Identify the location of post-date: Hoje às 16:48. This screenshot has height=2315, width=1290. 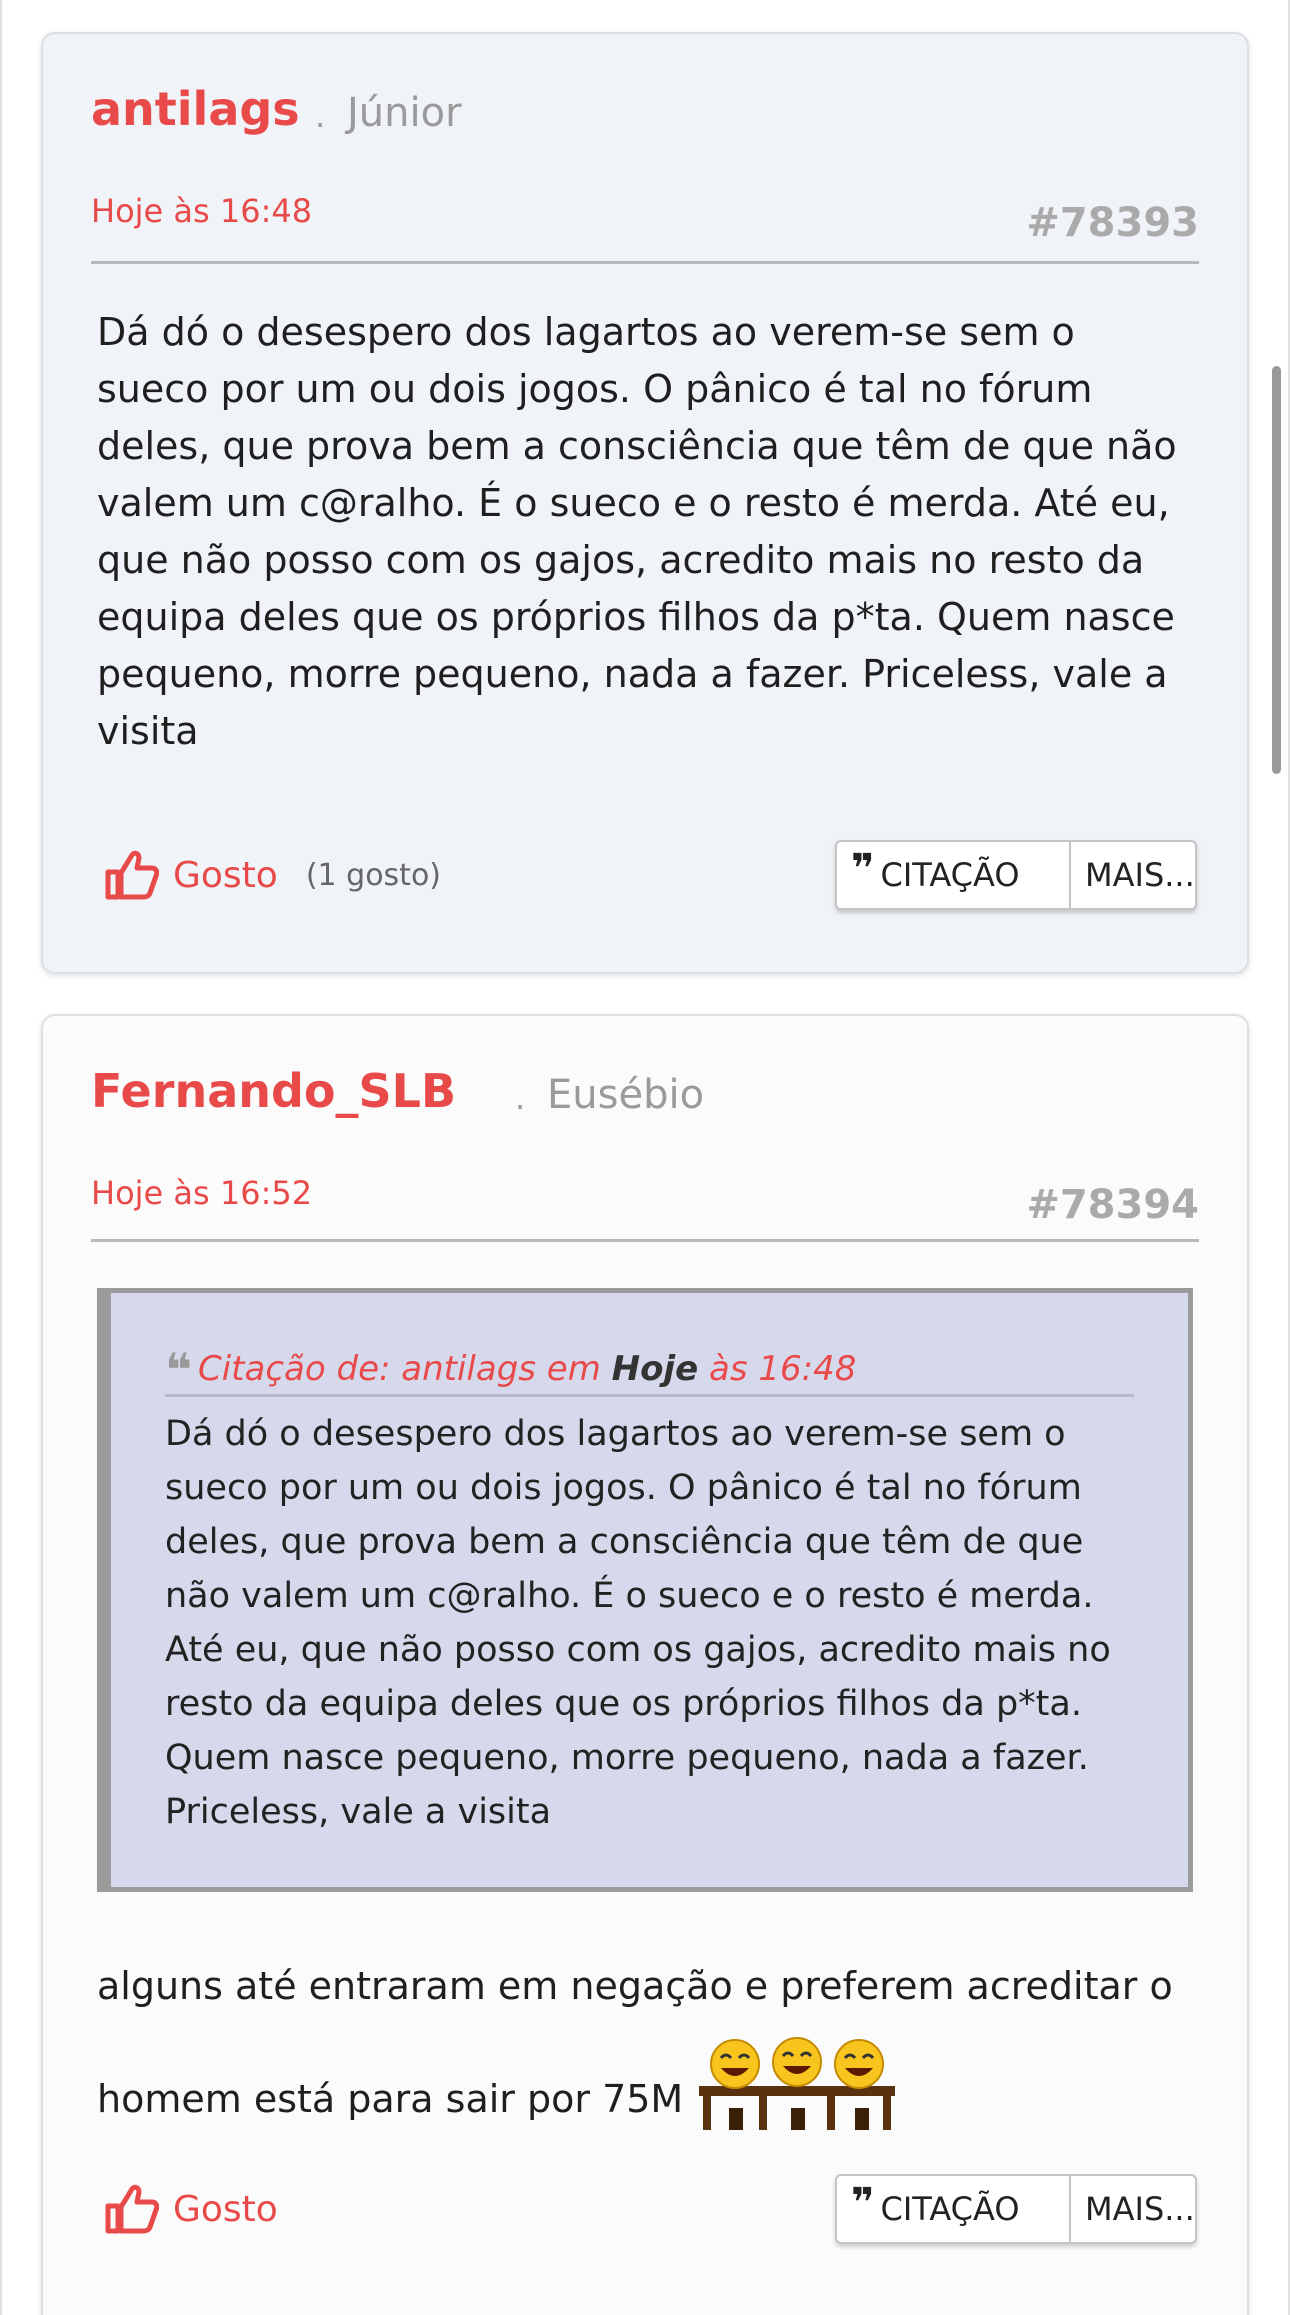
(202, 211).